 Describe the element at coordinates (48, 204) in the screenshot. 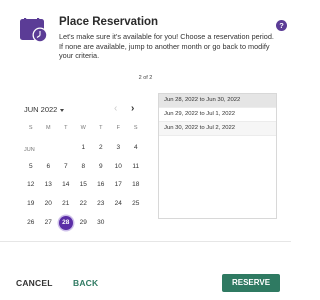

I see `calendar-day: 20` at that location.